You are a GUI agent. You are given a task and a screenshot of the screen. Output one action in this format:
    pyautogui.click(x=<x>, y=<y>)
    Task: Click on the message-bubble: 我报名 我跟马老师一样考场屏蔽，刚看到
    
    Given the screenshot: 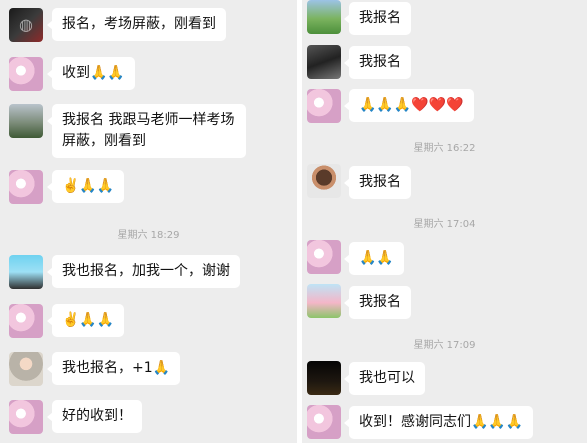 What is the action you would take?
    pyautogui.click(x=146, y=131)
    